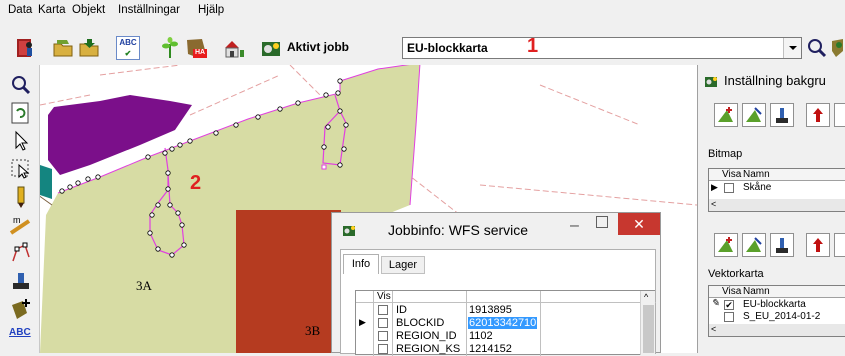 The image size is (845, 356). I want to click on edit-bitmap-button, so click(754, 115).